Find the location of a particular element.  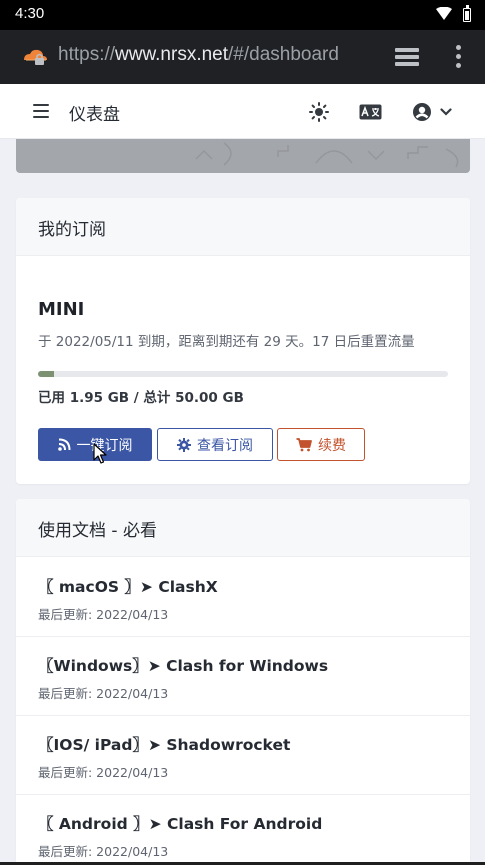

view-subscription-button: 查看订阅 is located at coordinates (215, 444).